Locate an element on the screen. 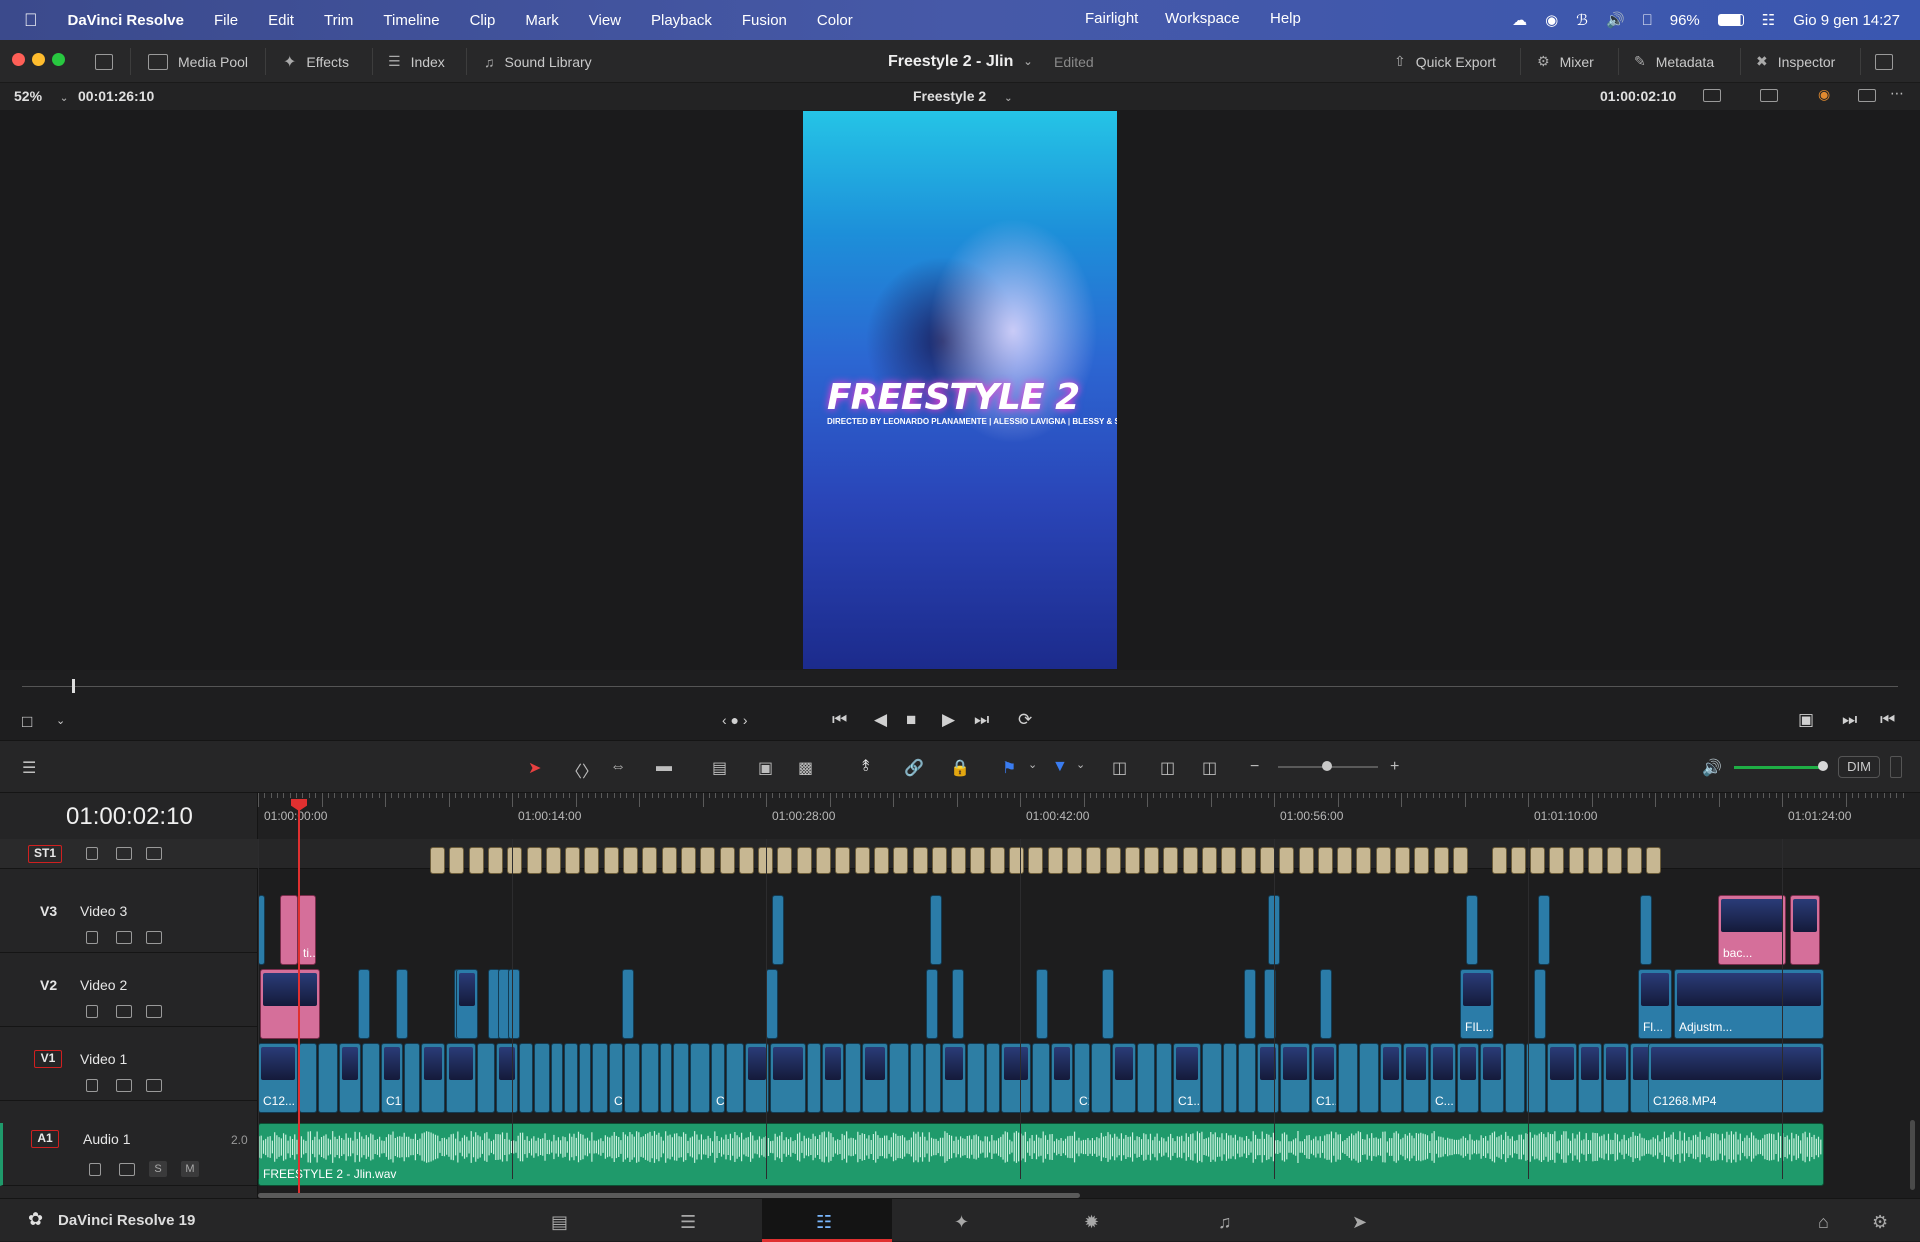 The width and height of the screenshot is (1920, 1242). mixer-button: ⚙ Mixer is located at coordinates (1565, 61).